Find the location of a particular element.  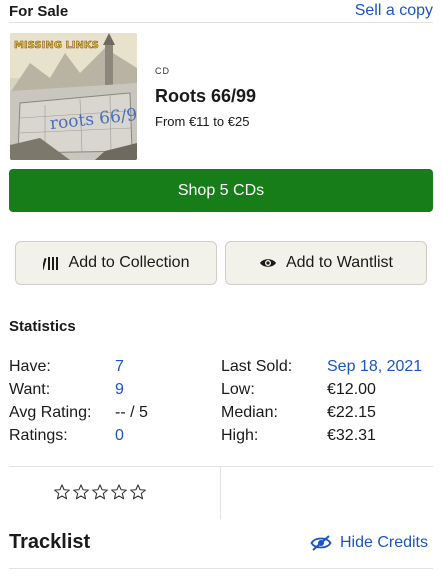

stat-want-value: 9 is located at coordinates (119, 390).